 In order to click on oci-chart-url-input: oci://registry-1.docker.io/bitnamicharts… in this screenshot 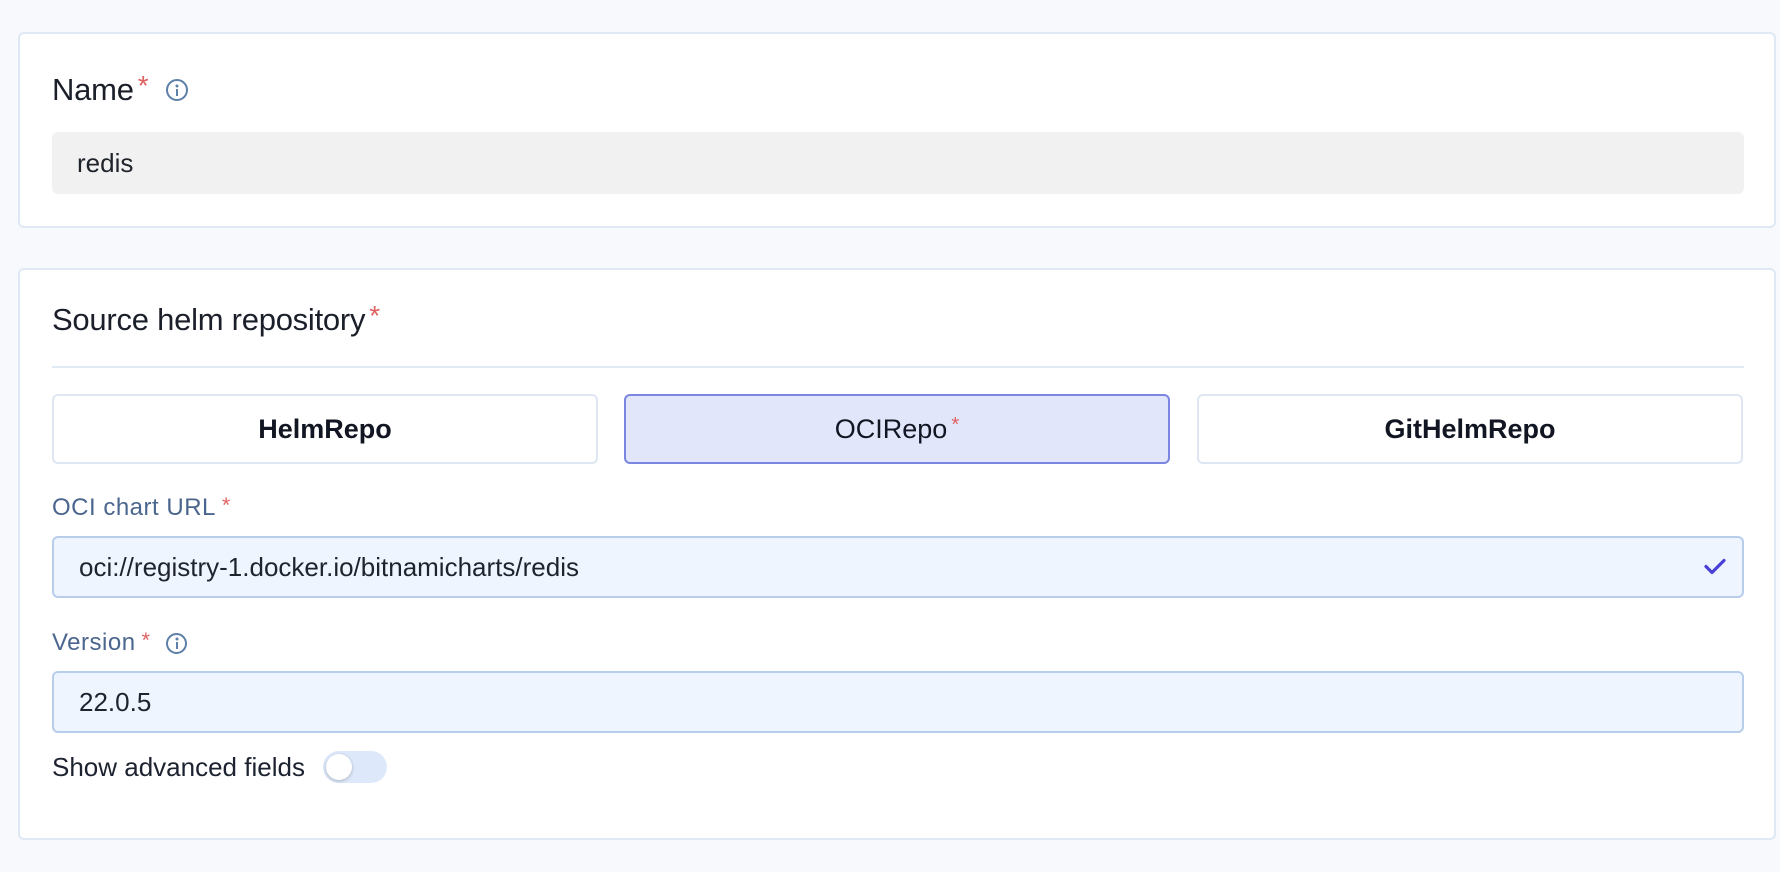, I will do `click(898, 567)`.